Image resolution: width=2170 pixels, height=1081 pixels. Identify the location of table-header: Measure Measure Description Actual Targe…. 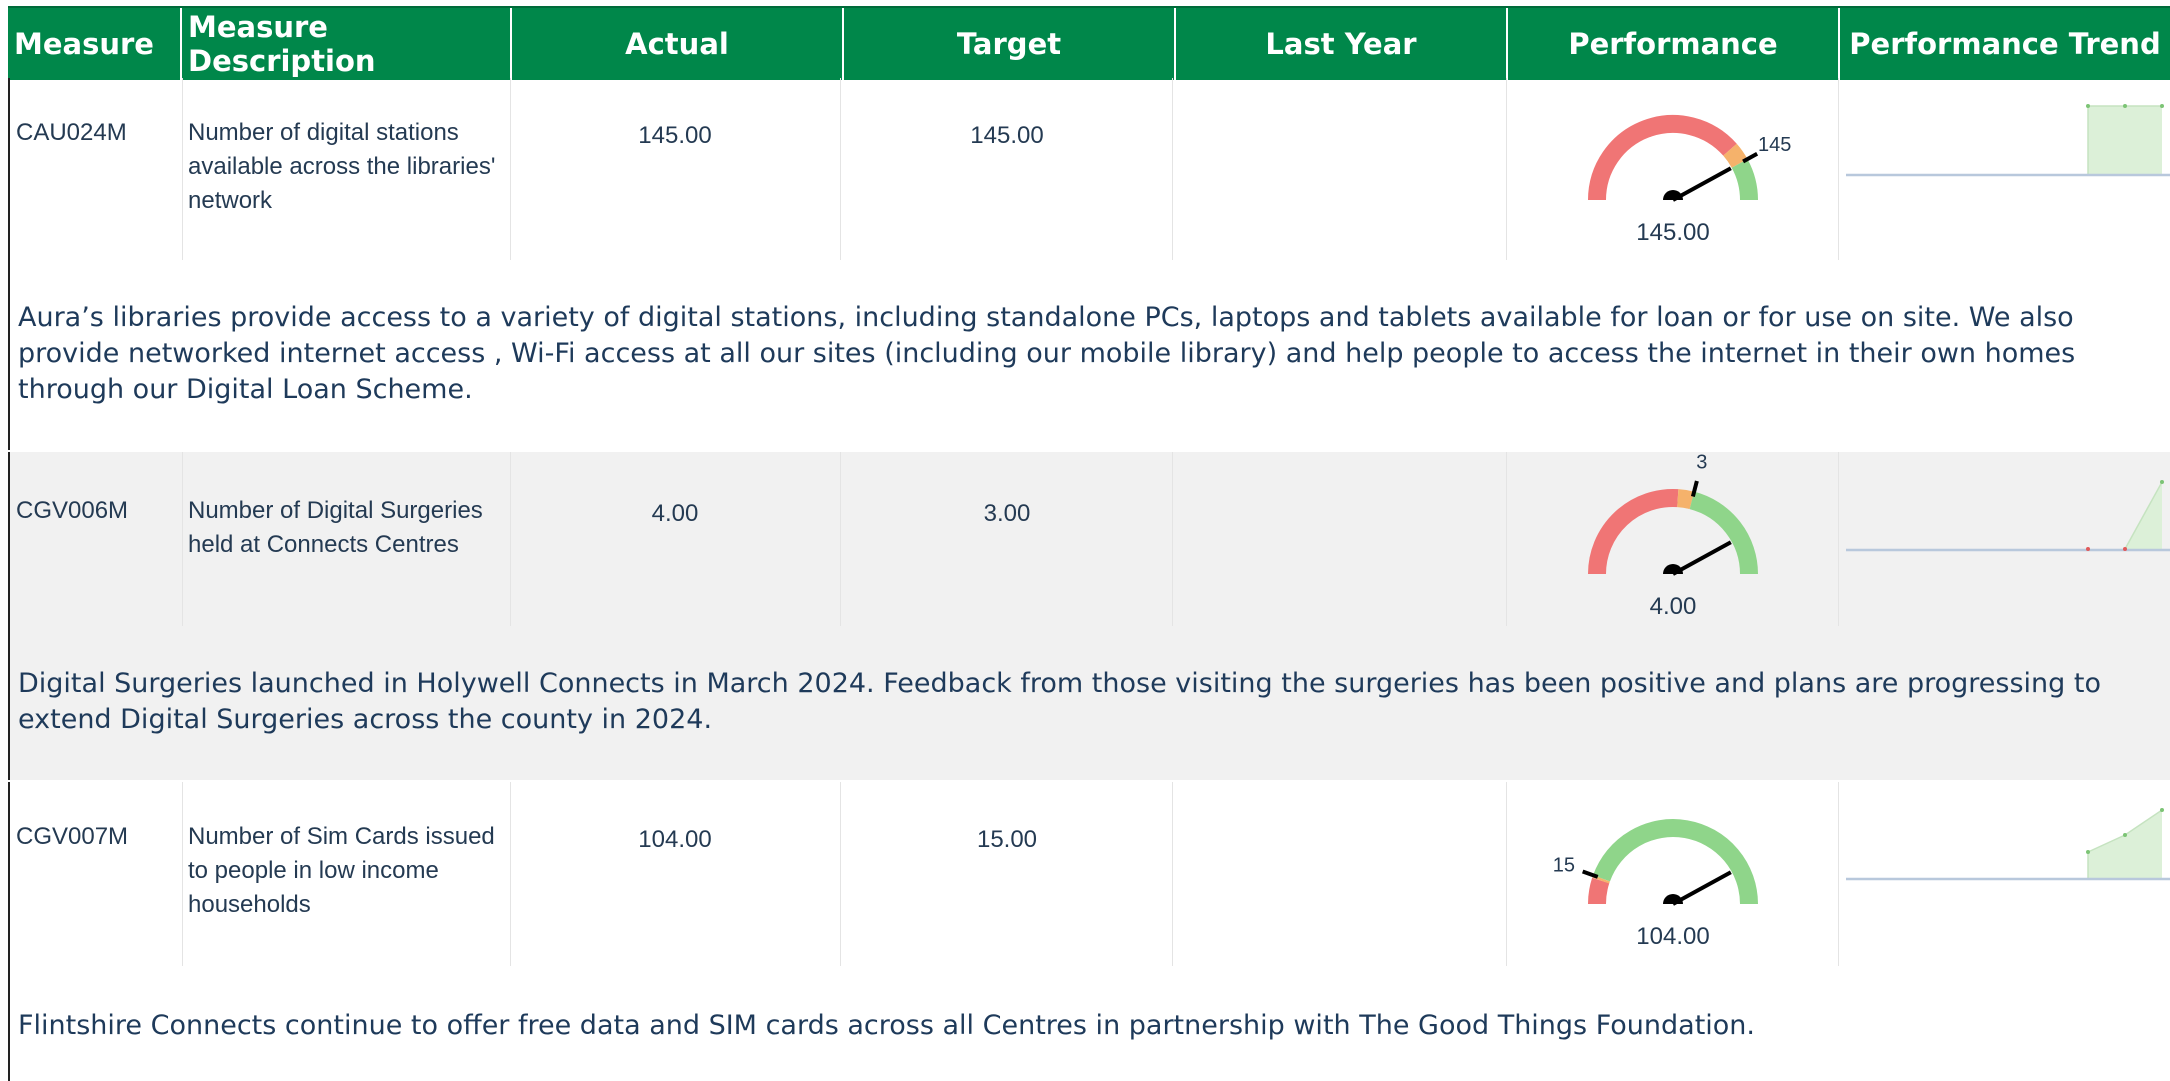
(1089, 43).